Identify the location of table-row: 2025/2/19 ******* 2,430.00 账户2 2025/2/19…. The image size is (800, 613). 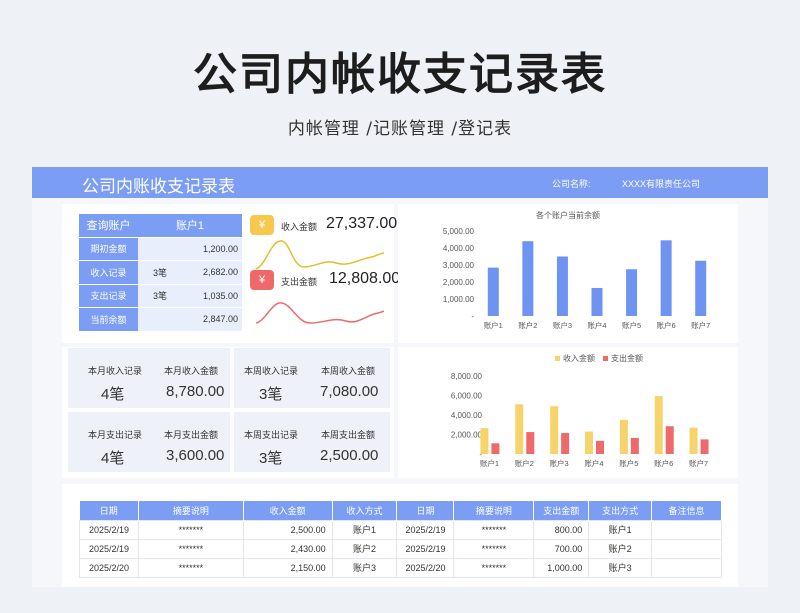
(400, 548).